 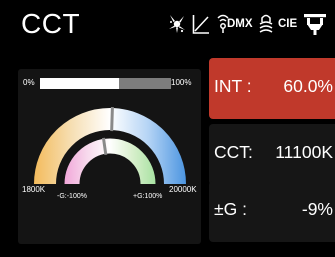 What do you see at coordinates (304, 152) in the screenshot?
I see `cct-value: 11100K` at bounding box center [304, 152].